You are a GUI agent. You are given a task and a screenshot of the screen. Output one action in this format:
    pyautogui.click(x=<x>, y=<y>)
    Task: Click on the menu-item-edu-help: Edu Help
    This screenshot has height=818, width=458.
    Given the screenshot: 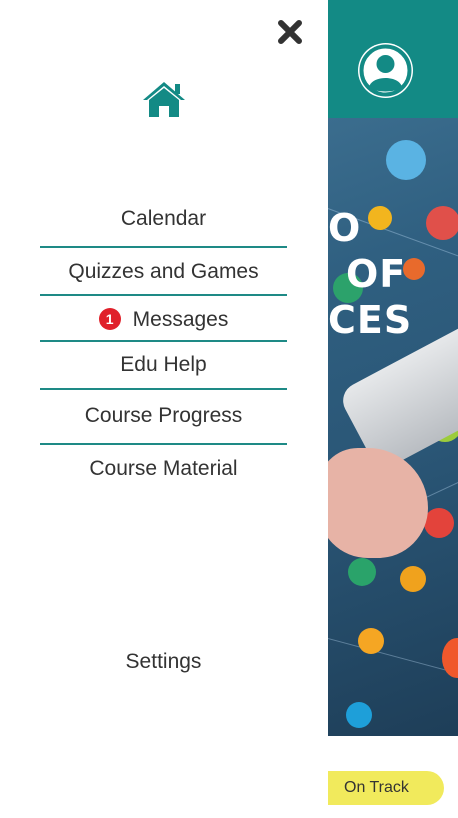 What is the action you would take?
    pyautogui.click(x=163, y=365)
    